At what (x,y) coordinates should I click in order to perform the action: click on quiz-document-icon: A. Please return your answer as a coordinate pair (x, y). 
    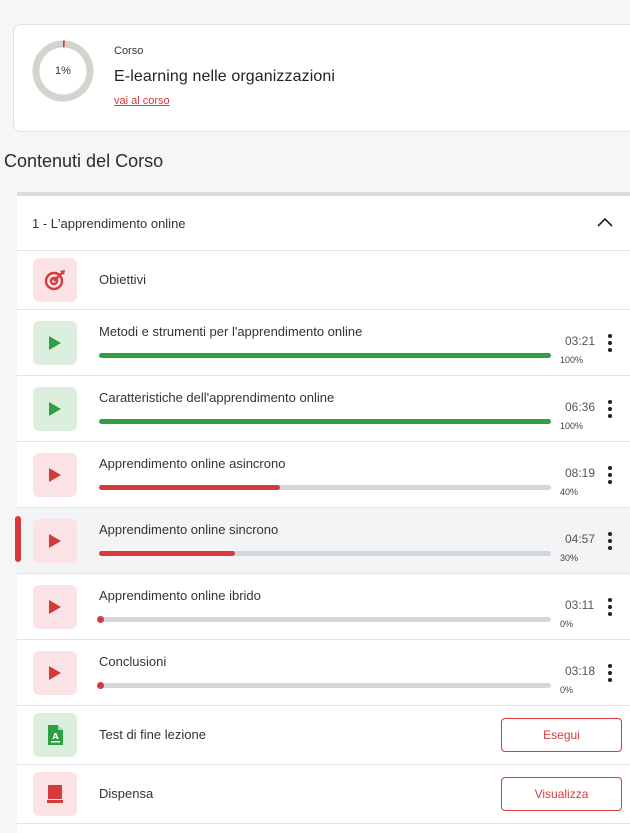
    Looking at the image, I should click on (55, 735).